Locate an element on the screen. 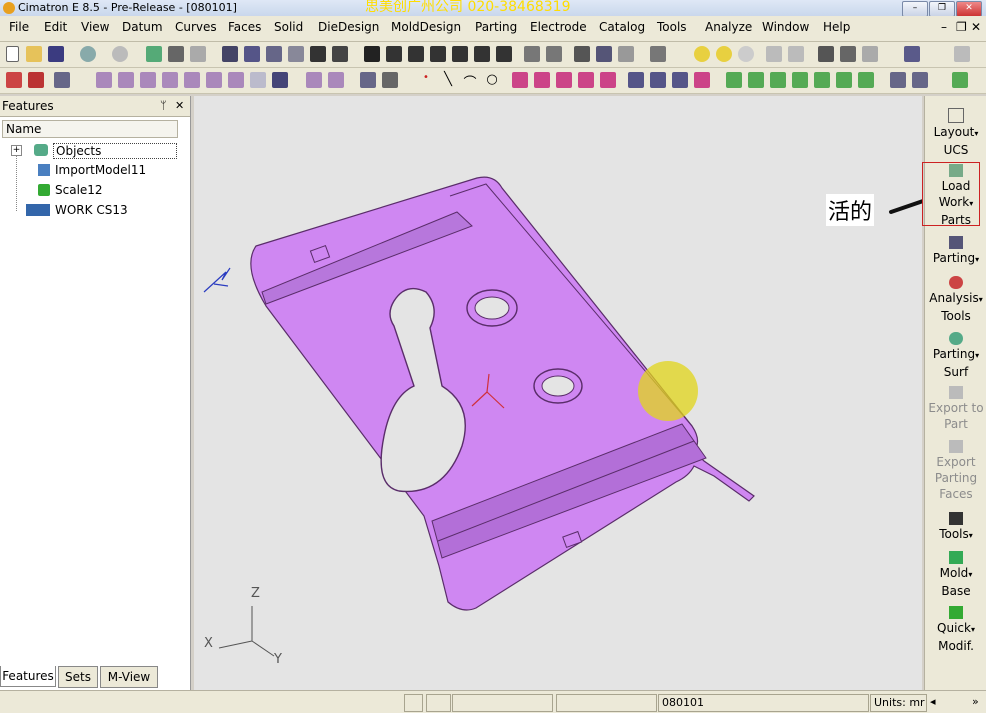 The image size is (986, 713). face-tool-8-icon is located at coordinates (258, 80).